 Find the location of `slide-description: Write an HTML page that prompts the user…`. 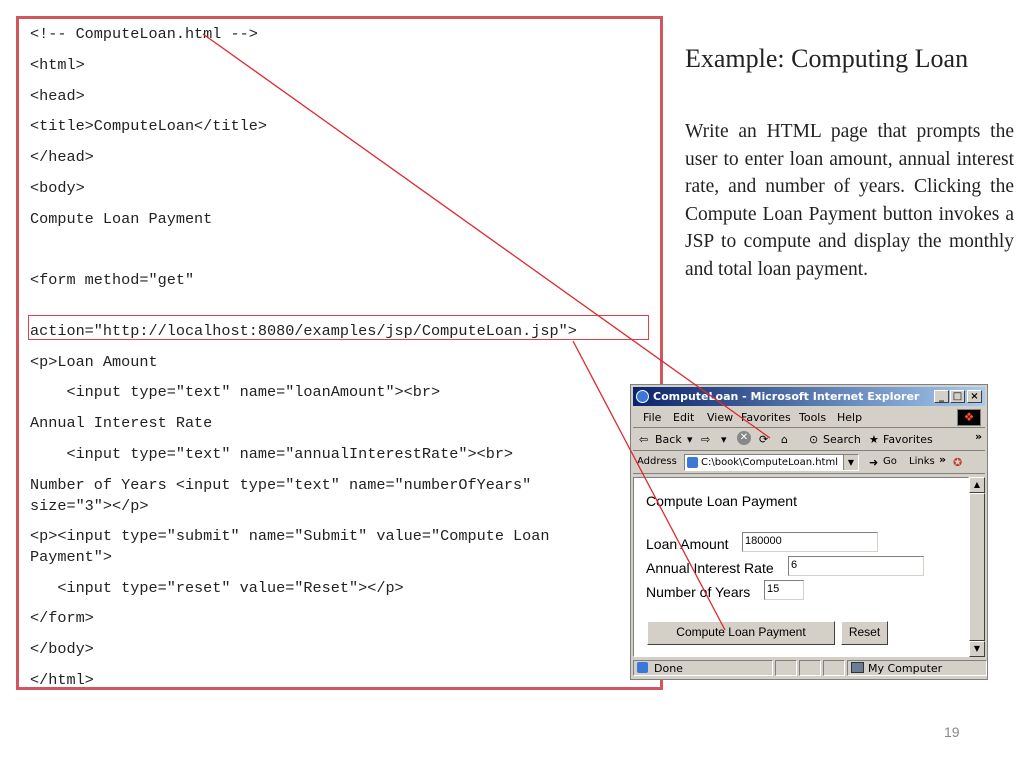

slide-description: Write an HTML page that prompts the user… is located at coordinates (849, 200).